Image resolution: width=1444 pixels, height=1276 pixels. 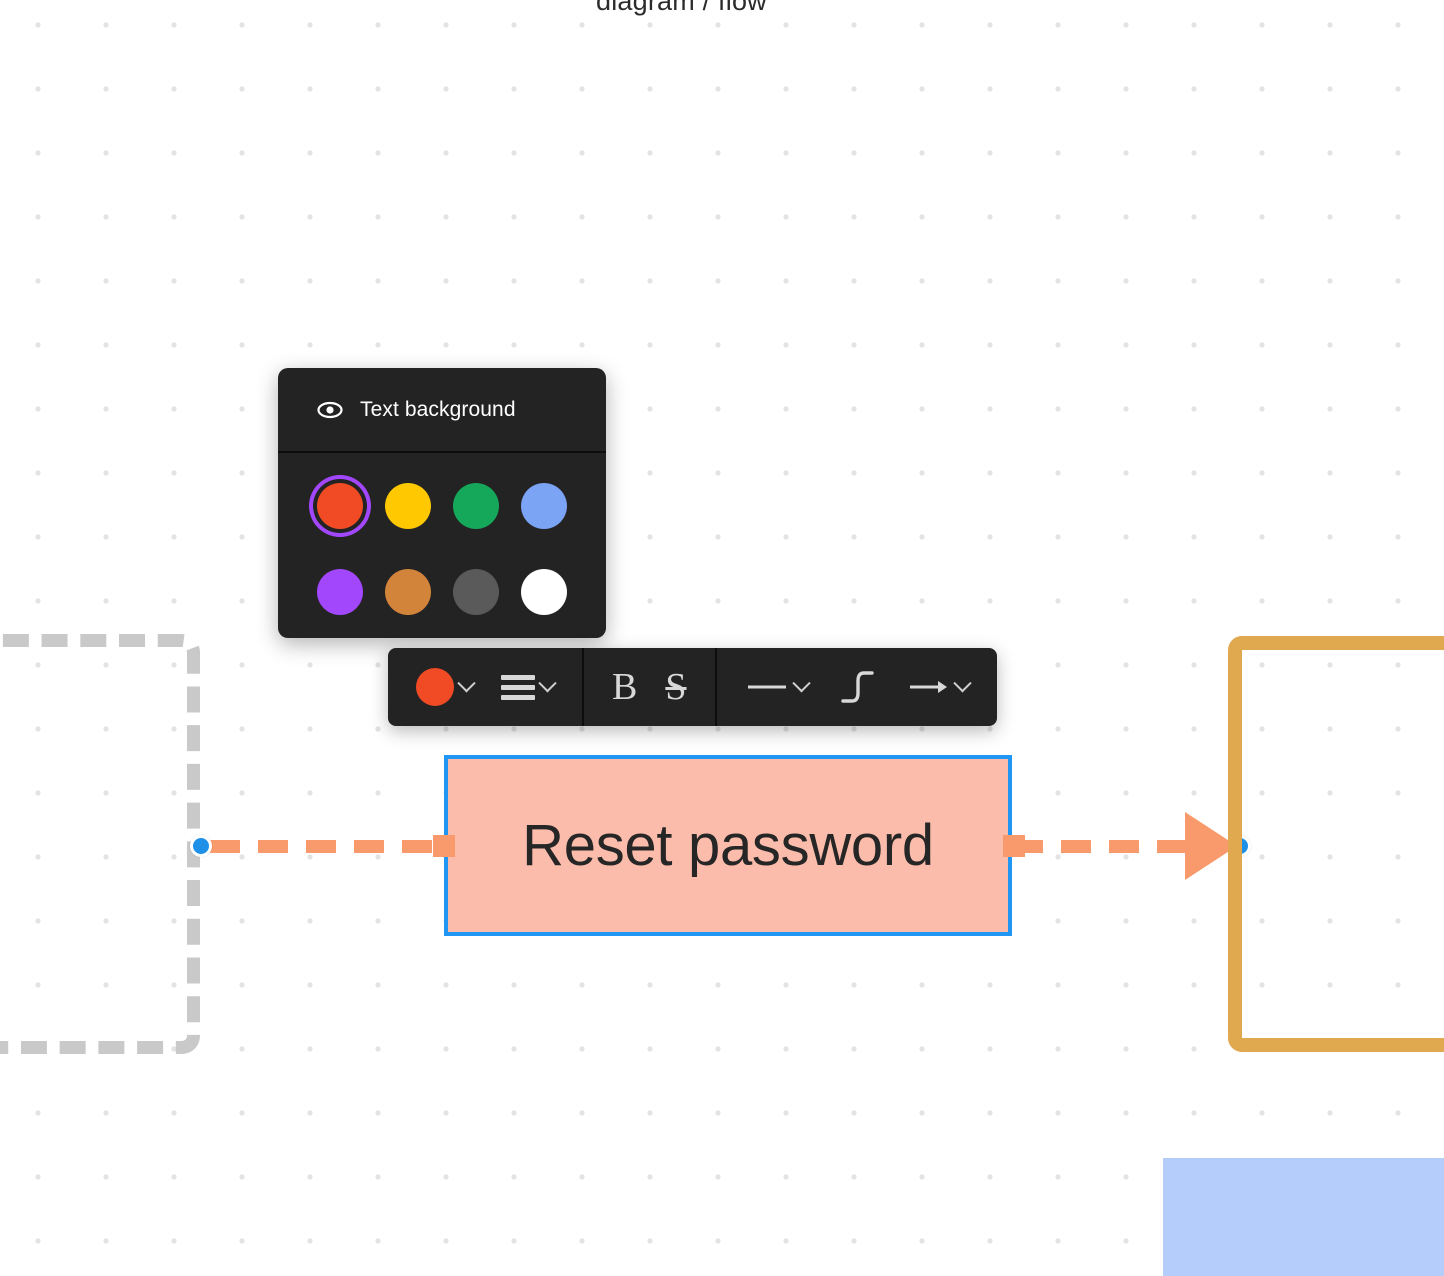 I want to click on color-swatch-grid, so click(x=442, y=538).